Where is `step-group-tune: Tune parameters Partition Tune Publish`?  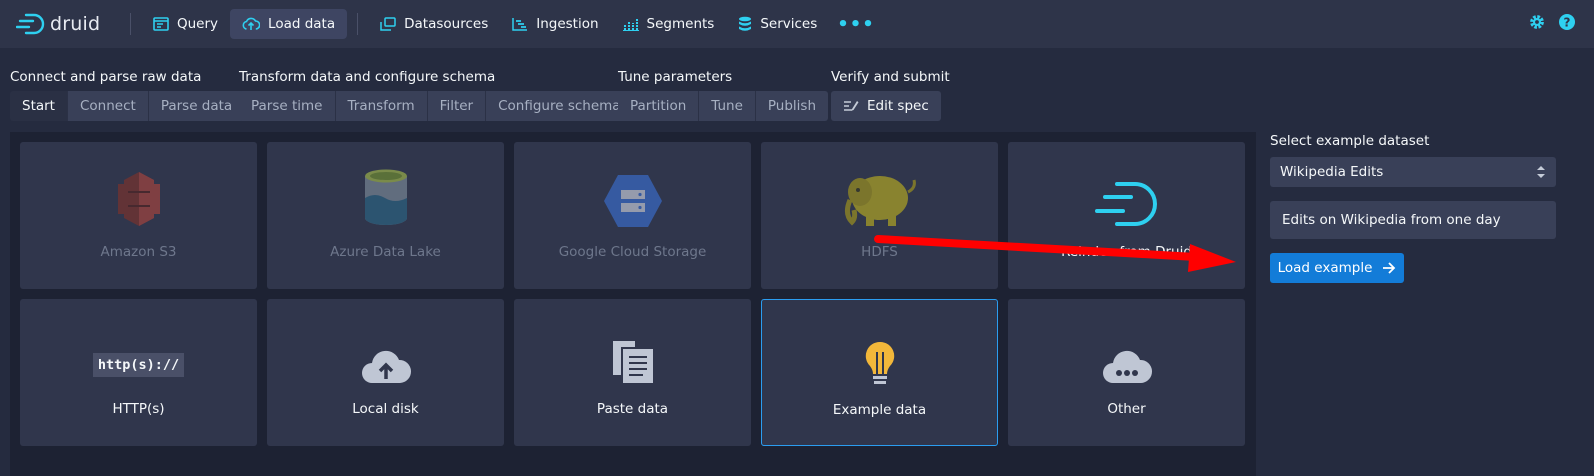
step-group-tune: Tune parameters Partition Tune Publish is located at coordinates (723, 95).